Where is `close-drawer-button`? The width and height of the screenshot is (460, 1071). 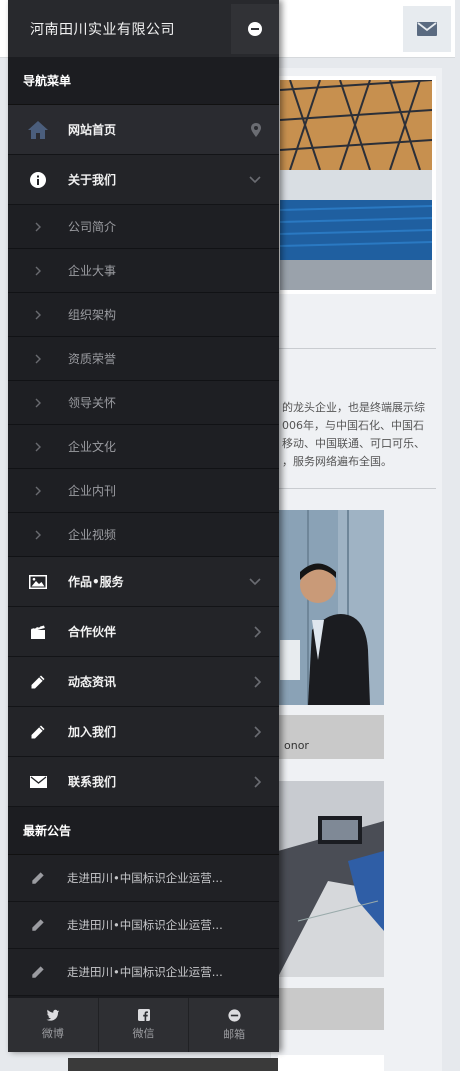
close-drawer-button is located at coordinates (255, 29).